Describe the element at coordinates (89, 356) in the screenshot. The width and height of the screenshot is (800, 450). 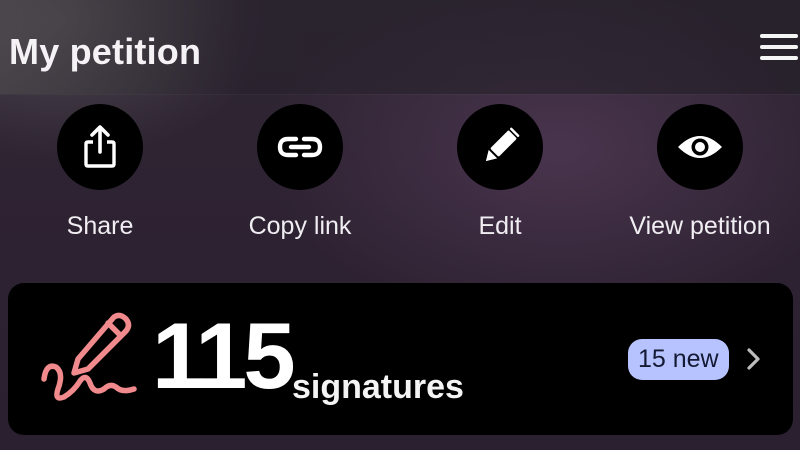
I see `signature-pen-icon` at that location.